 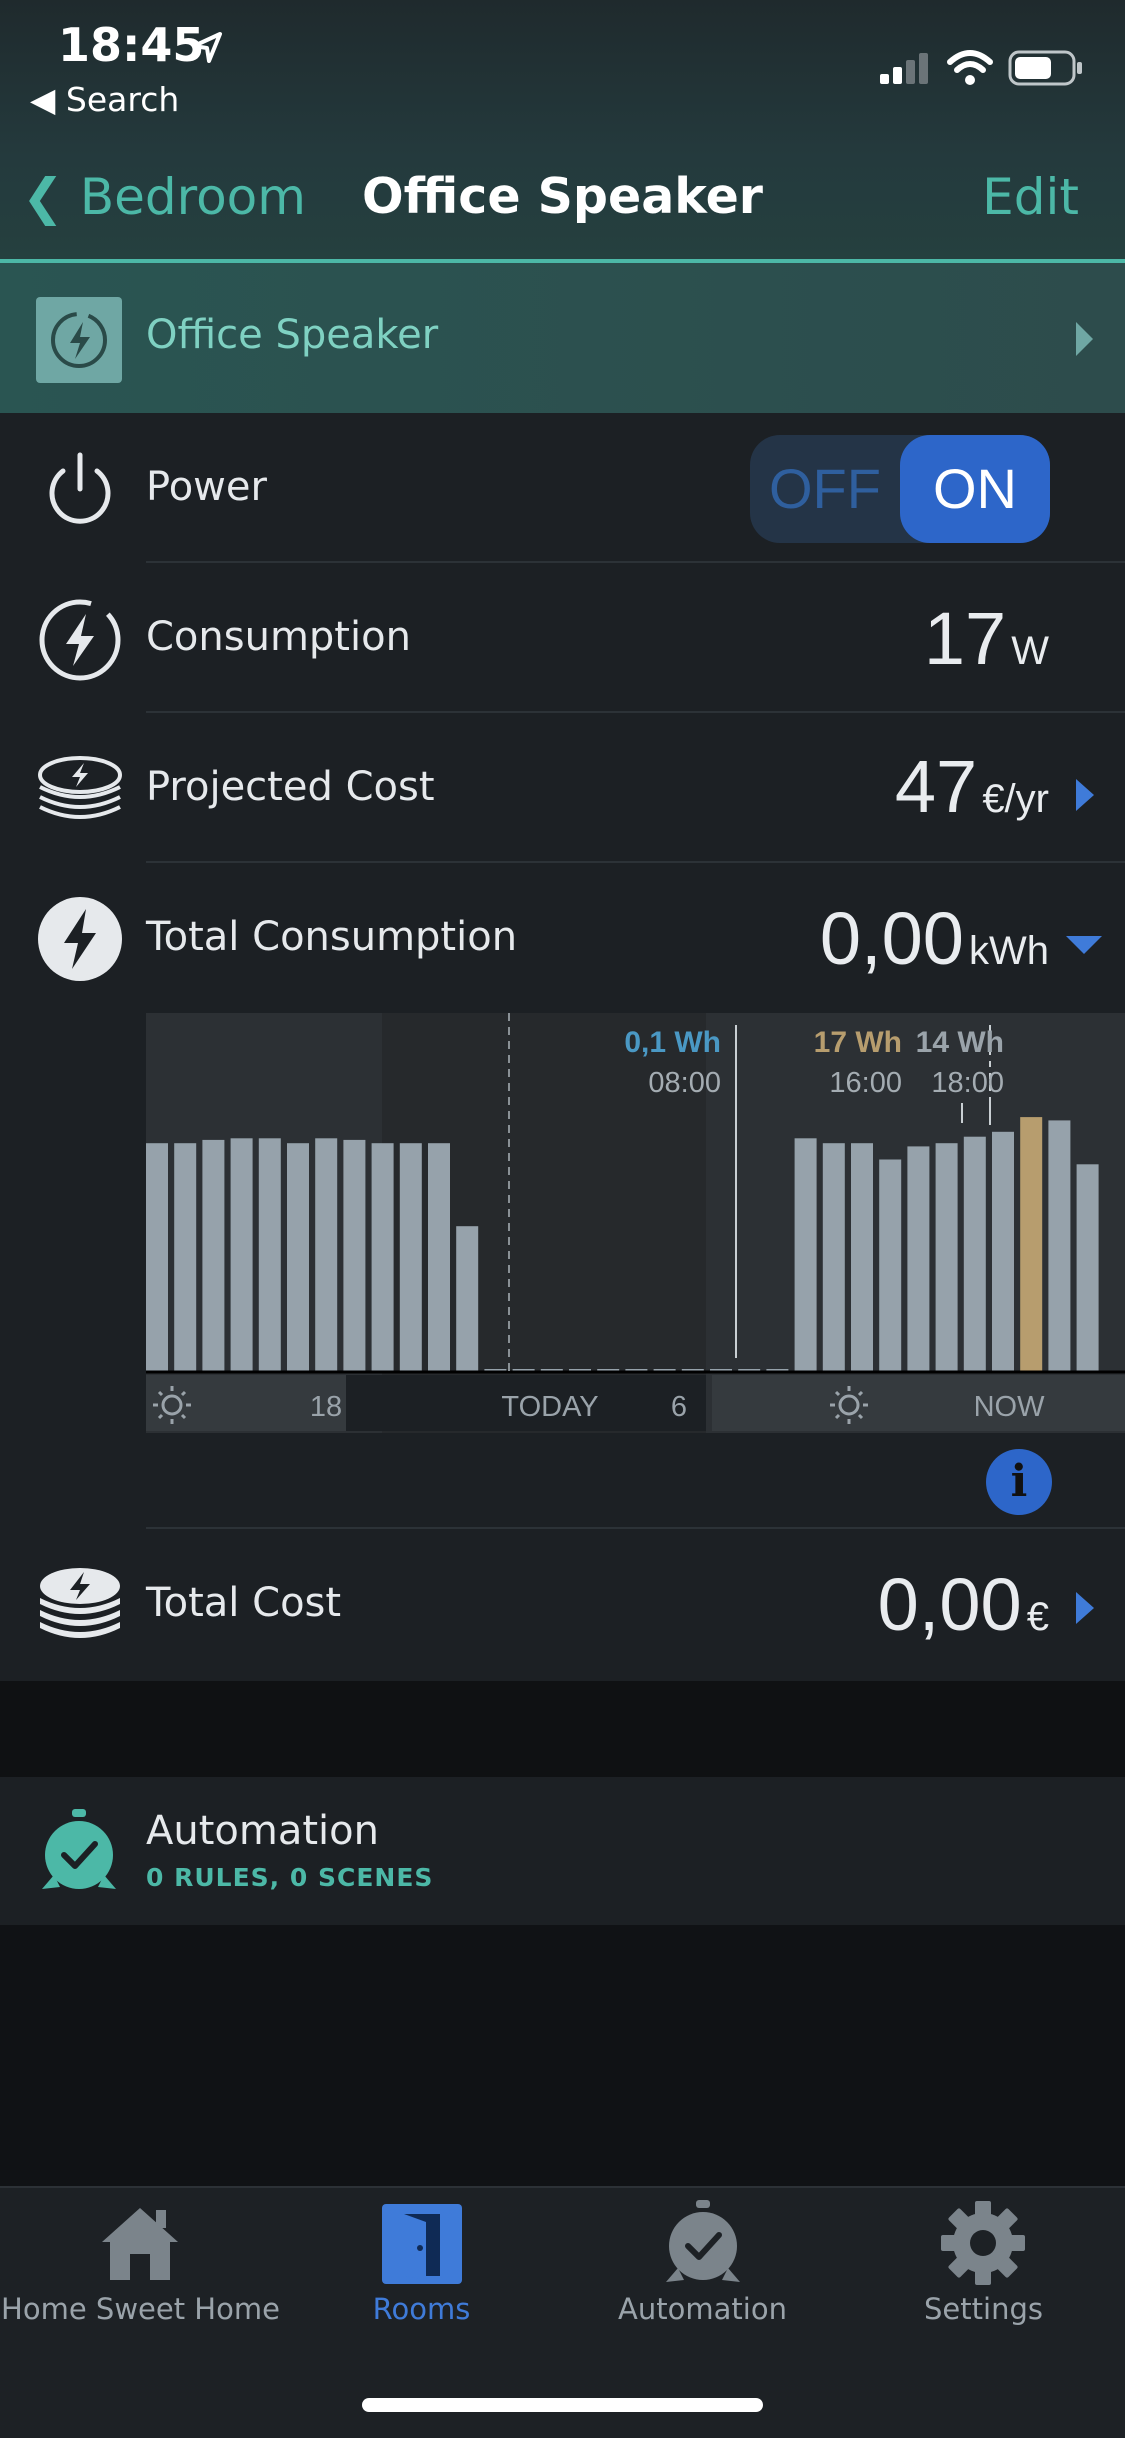 I want to click on total-consumption-unit: kWh, so click(x=1009, y=951).